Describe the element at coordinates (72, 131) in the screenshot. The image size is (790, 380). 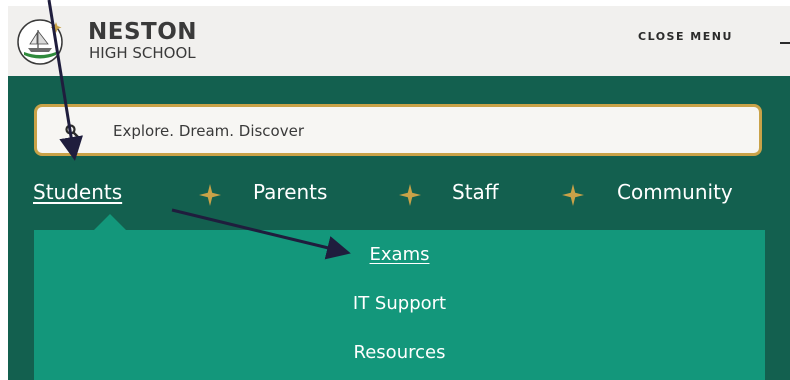
I see `search-icon` at that location.